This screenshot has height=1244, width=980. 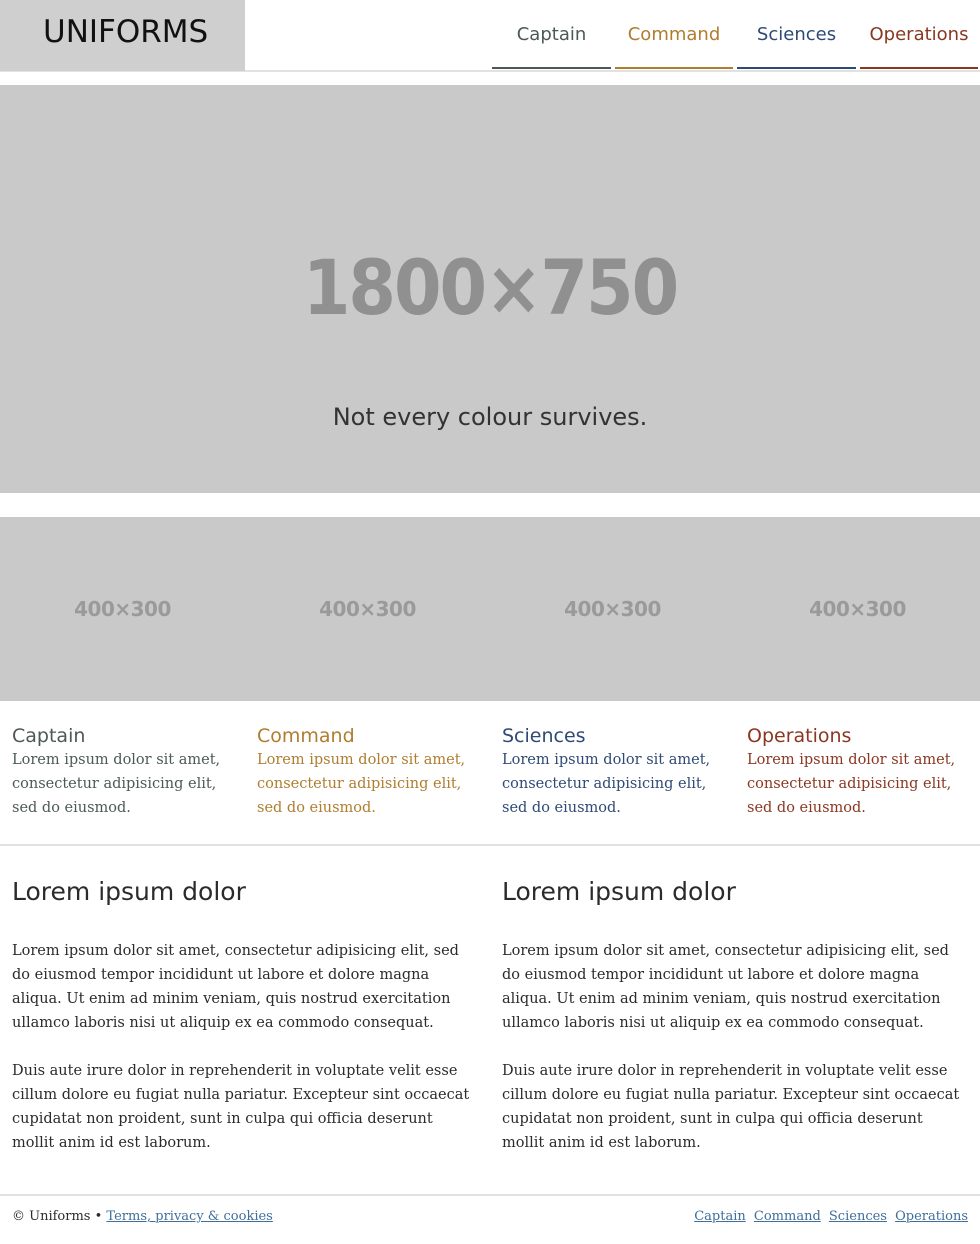 What do you see at coordinates (858, 1216) in the screenshot?
I see `footer-link-sciences: Sciences` at bounding box center [858, 1216].